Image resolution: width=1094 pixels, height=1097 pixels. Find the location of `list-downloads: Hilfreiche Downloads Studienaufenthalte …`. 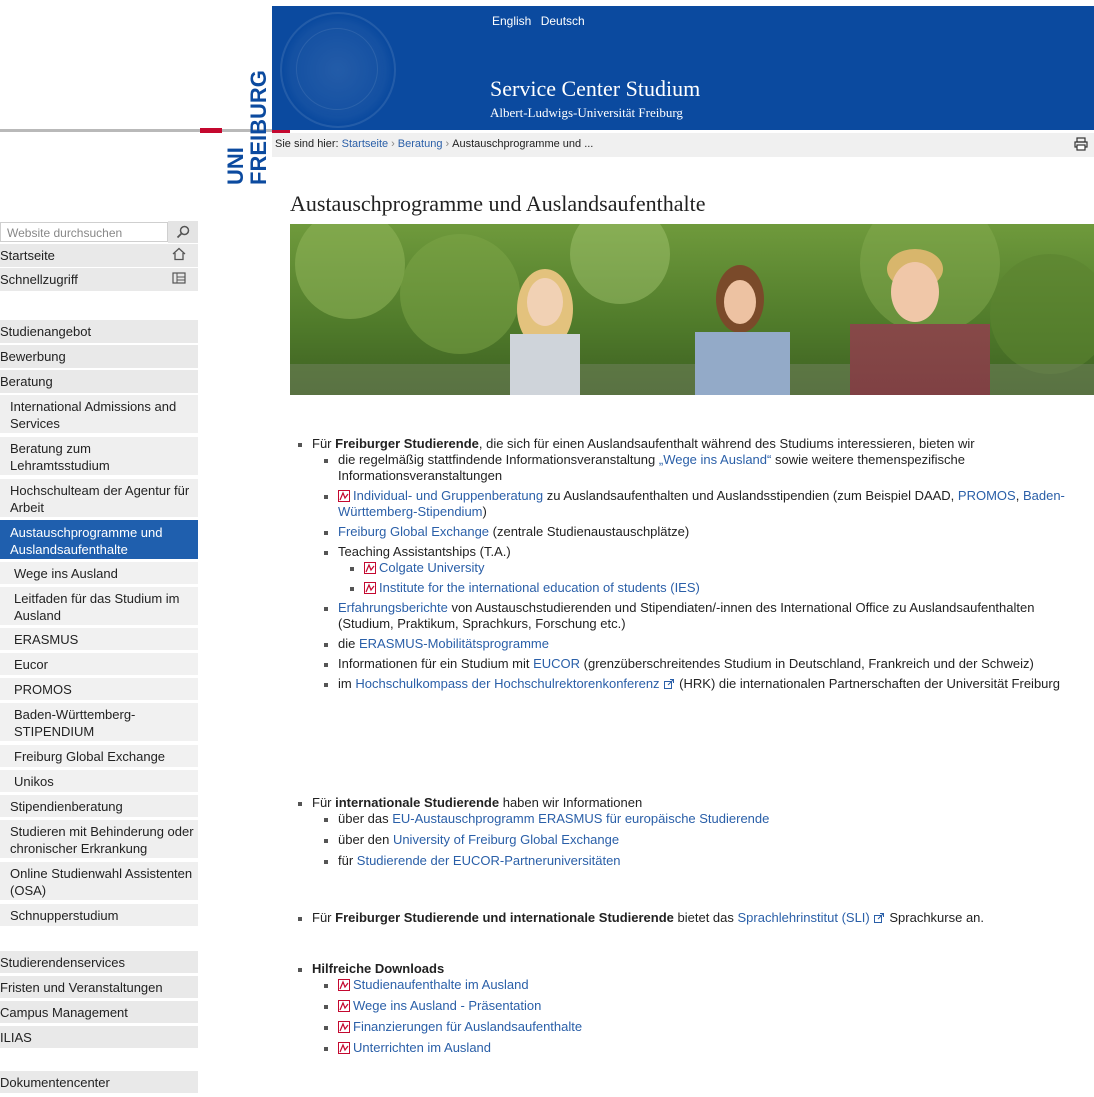

list-downloads: Hilfreiche Downloads Studienaufenthalte … is located at coordinates (695, 1010).